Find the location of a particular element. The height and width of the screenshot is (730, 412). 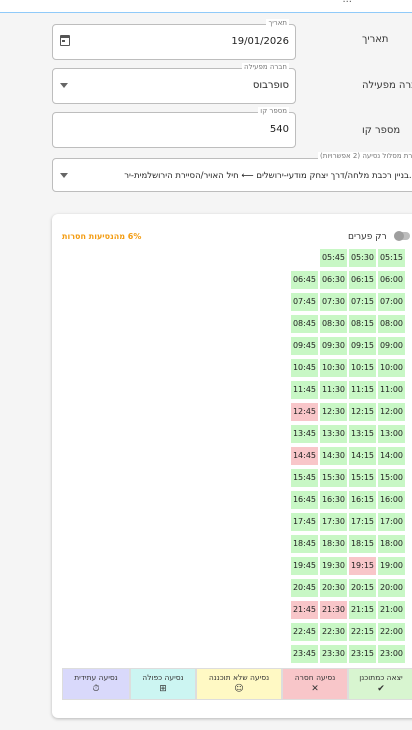

trip-cell: 20:45 is located at coordinates (304, 588).